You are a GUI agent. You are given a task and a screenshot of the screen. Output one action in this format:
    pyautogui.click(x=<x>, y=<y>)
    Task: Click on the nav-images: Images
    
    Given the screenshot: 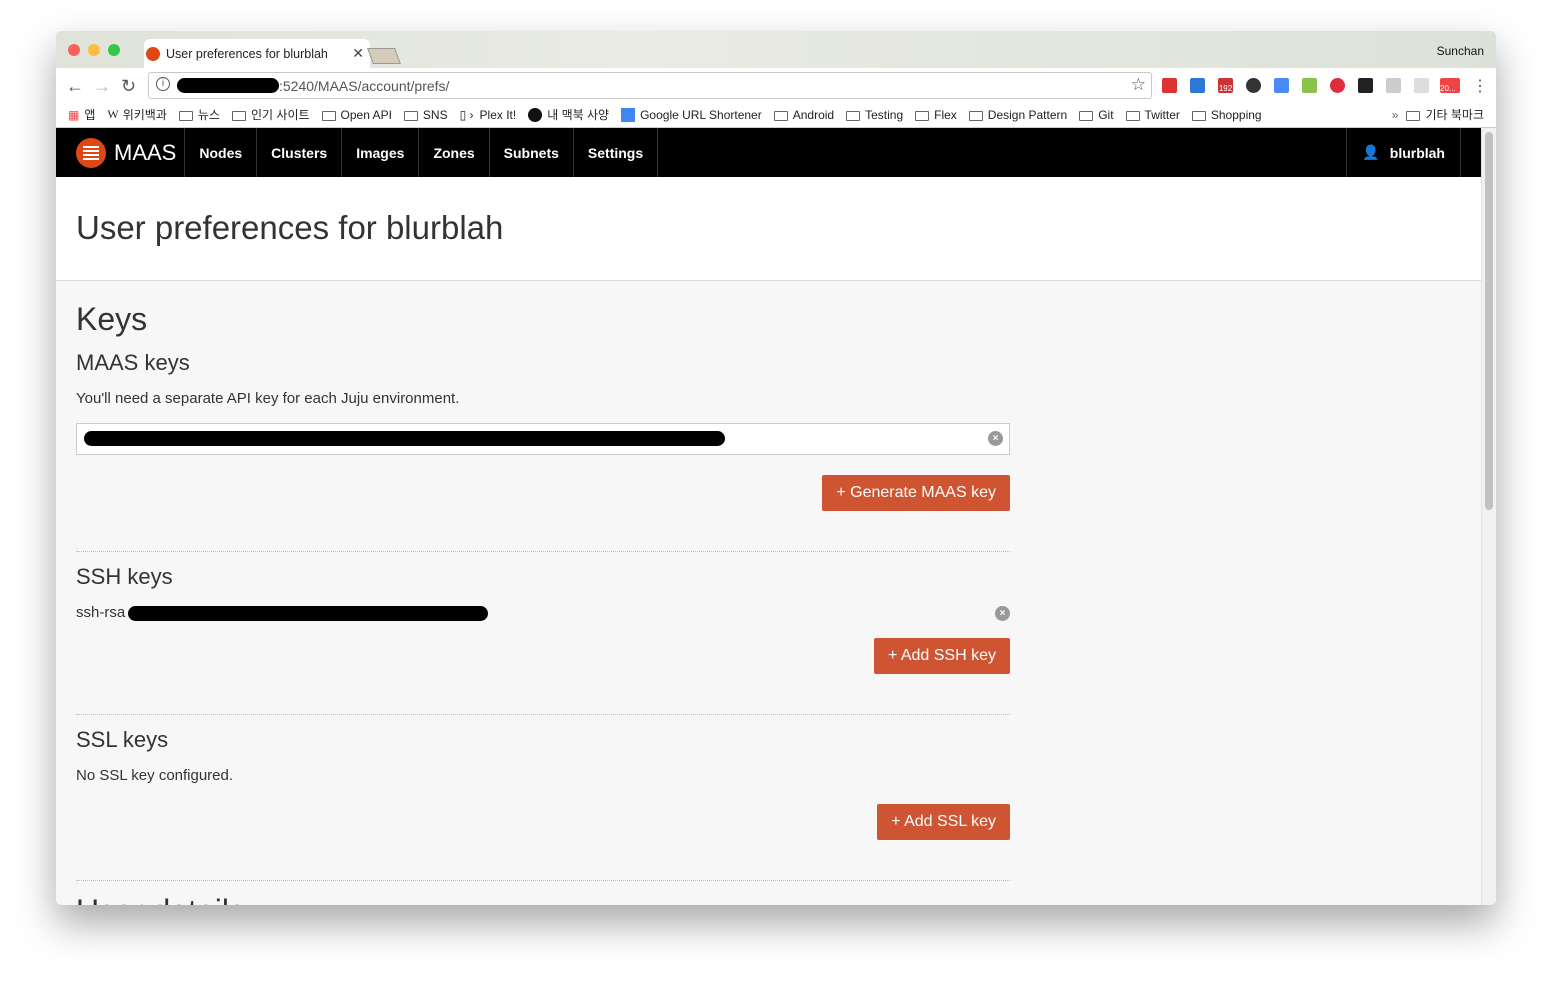 What is the action you would take?
    pyautogui.click(x=381, y=152)
    